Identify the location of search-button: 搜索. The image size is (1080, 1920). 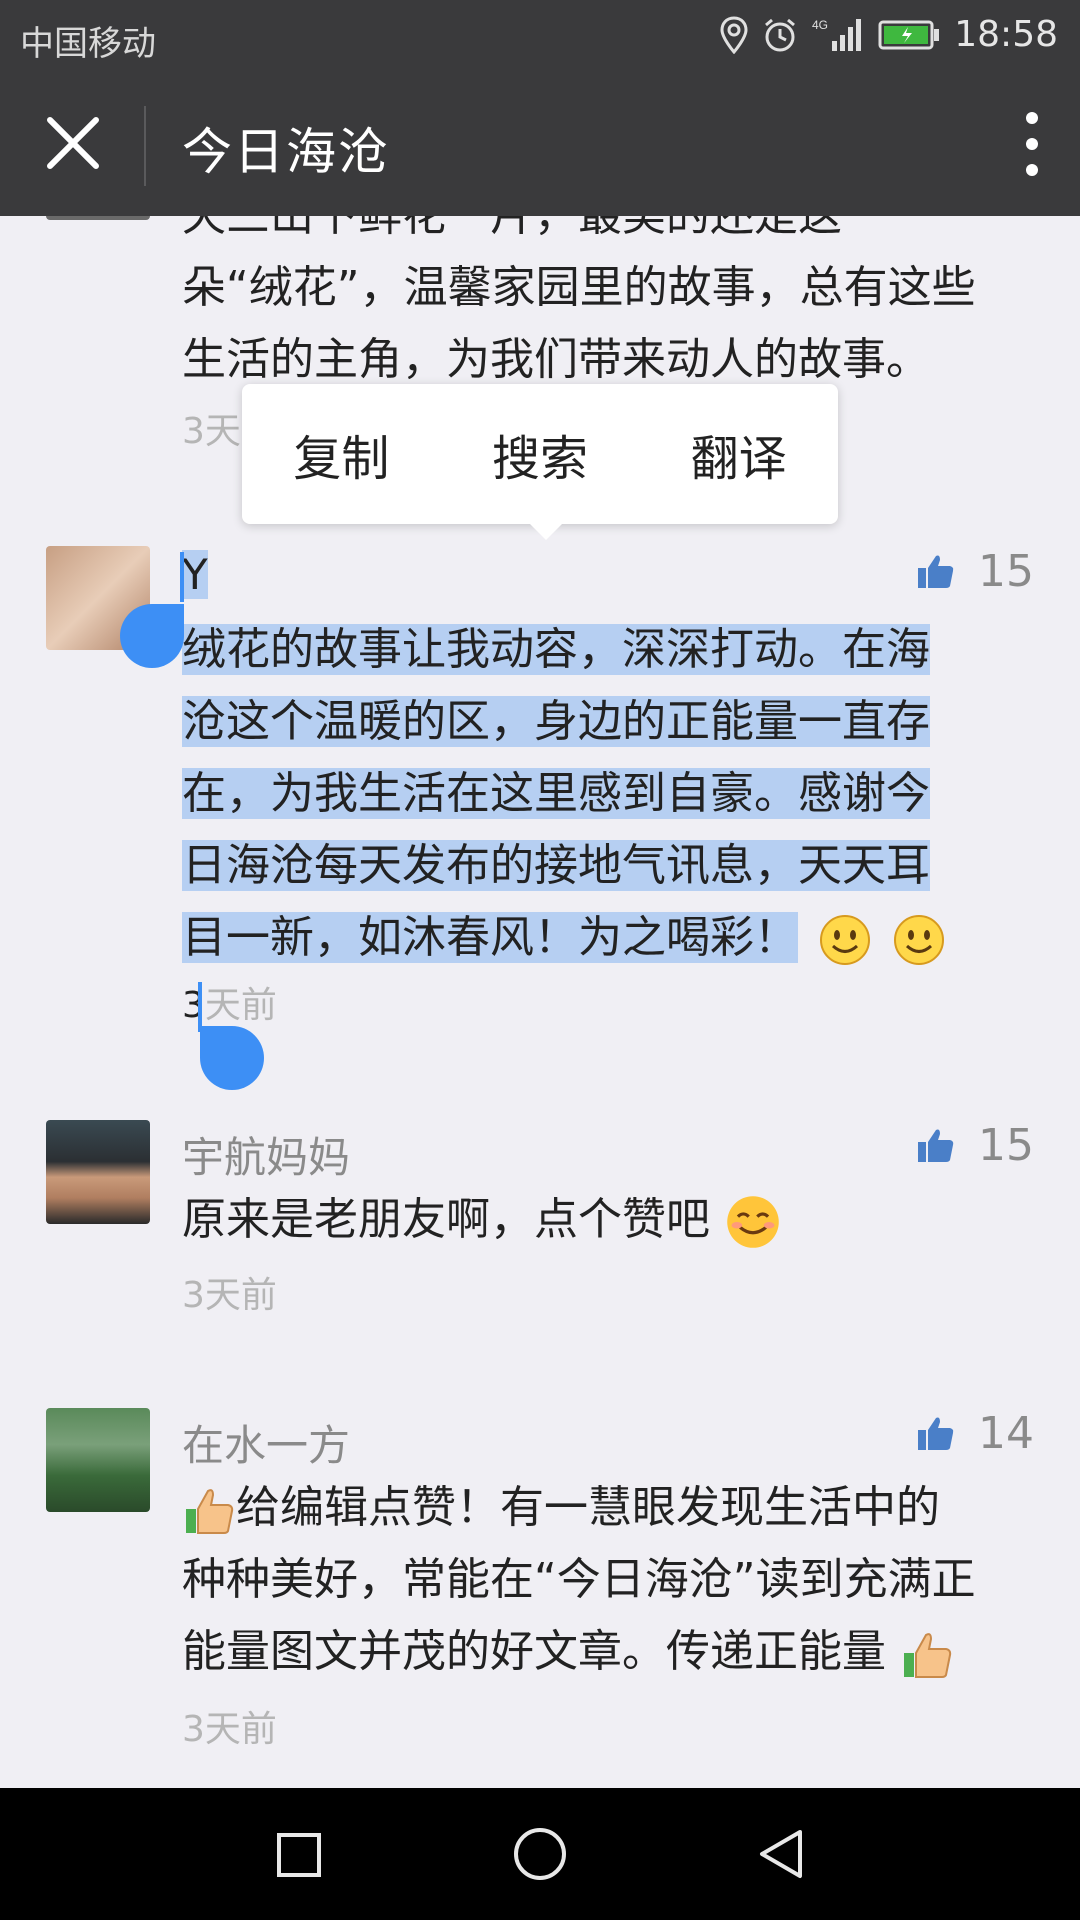
(540, 454).